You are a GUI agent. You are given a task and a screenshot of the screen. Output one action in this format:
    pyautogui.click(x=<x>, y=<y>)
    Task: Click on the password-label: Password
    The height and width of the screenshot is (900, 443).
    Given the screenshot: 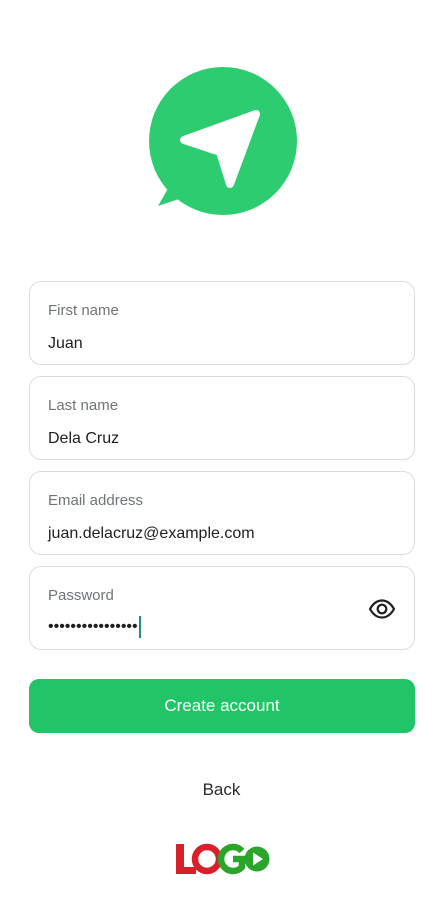 What is the action you would take?
    pyautogui.click(x=81, y=595)
    